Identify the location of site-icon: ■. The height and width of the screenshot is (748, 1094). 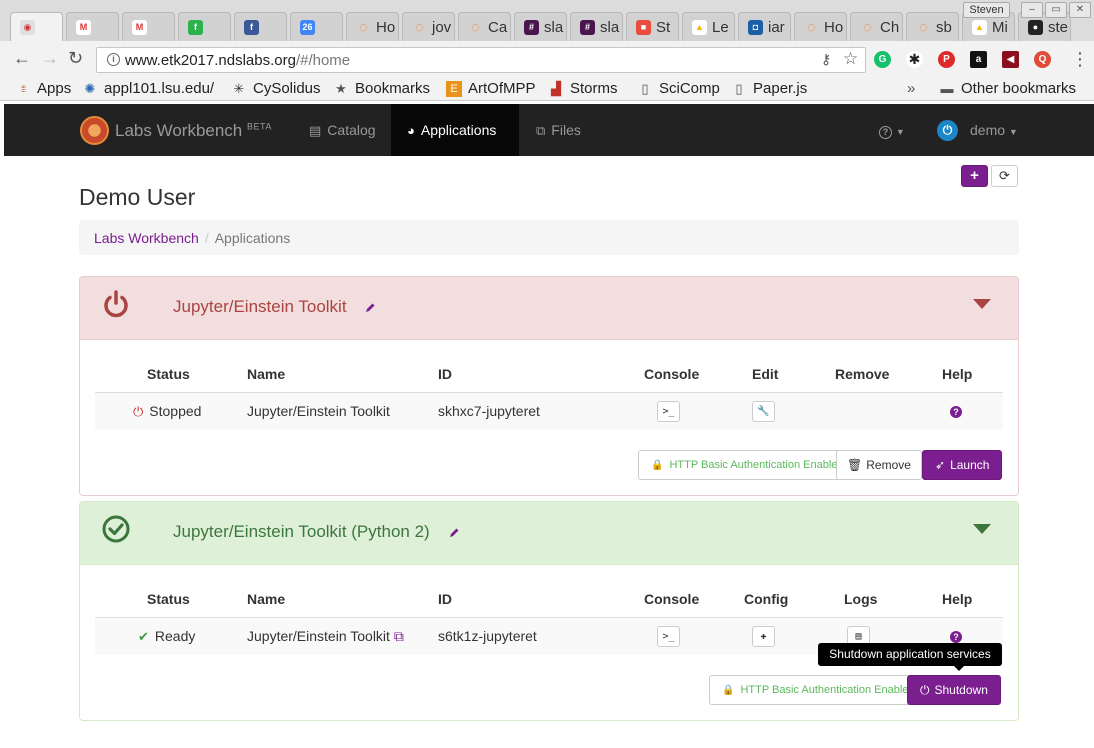
(643, 27).